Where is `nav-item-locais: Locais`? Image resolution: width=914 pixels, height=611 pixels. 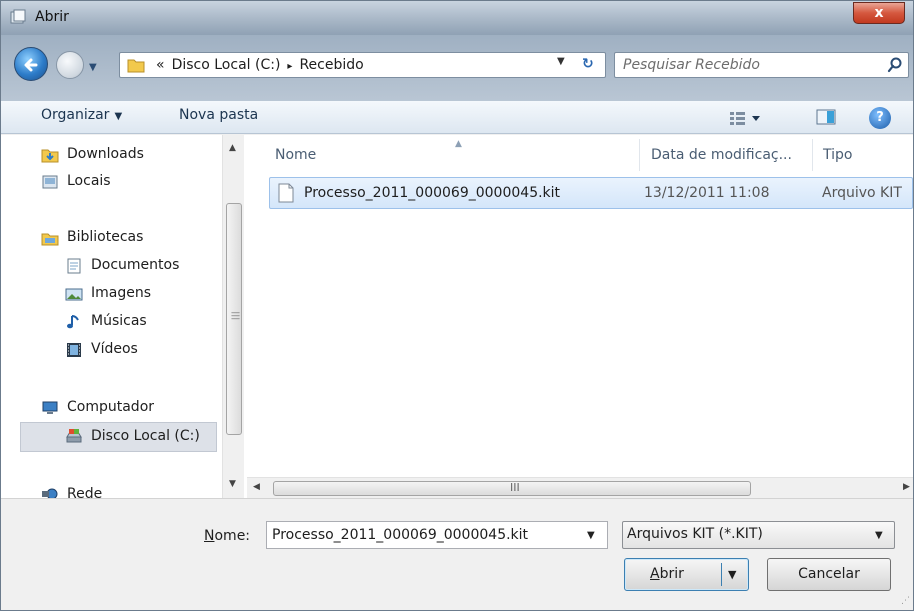 nav-item-locais: Locais is located at coordinates (126, 183).